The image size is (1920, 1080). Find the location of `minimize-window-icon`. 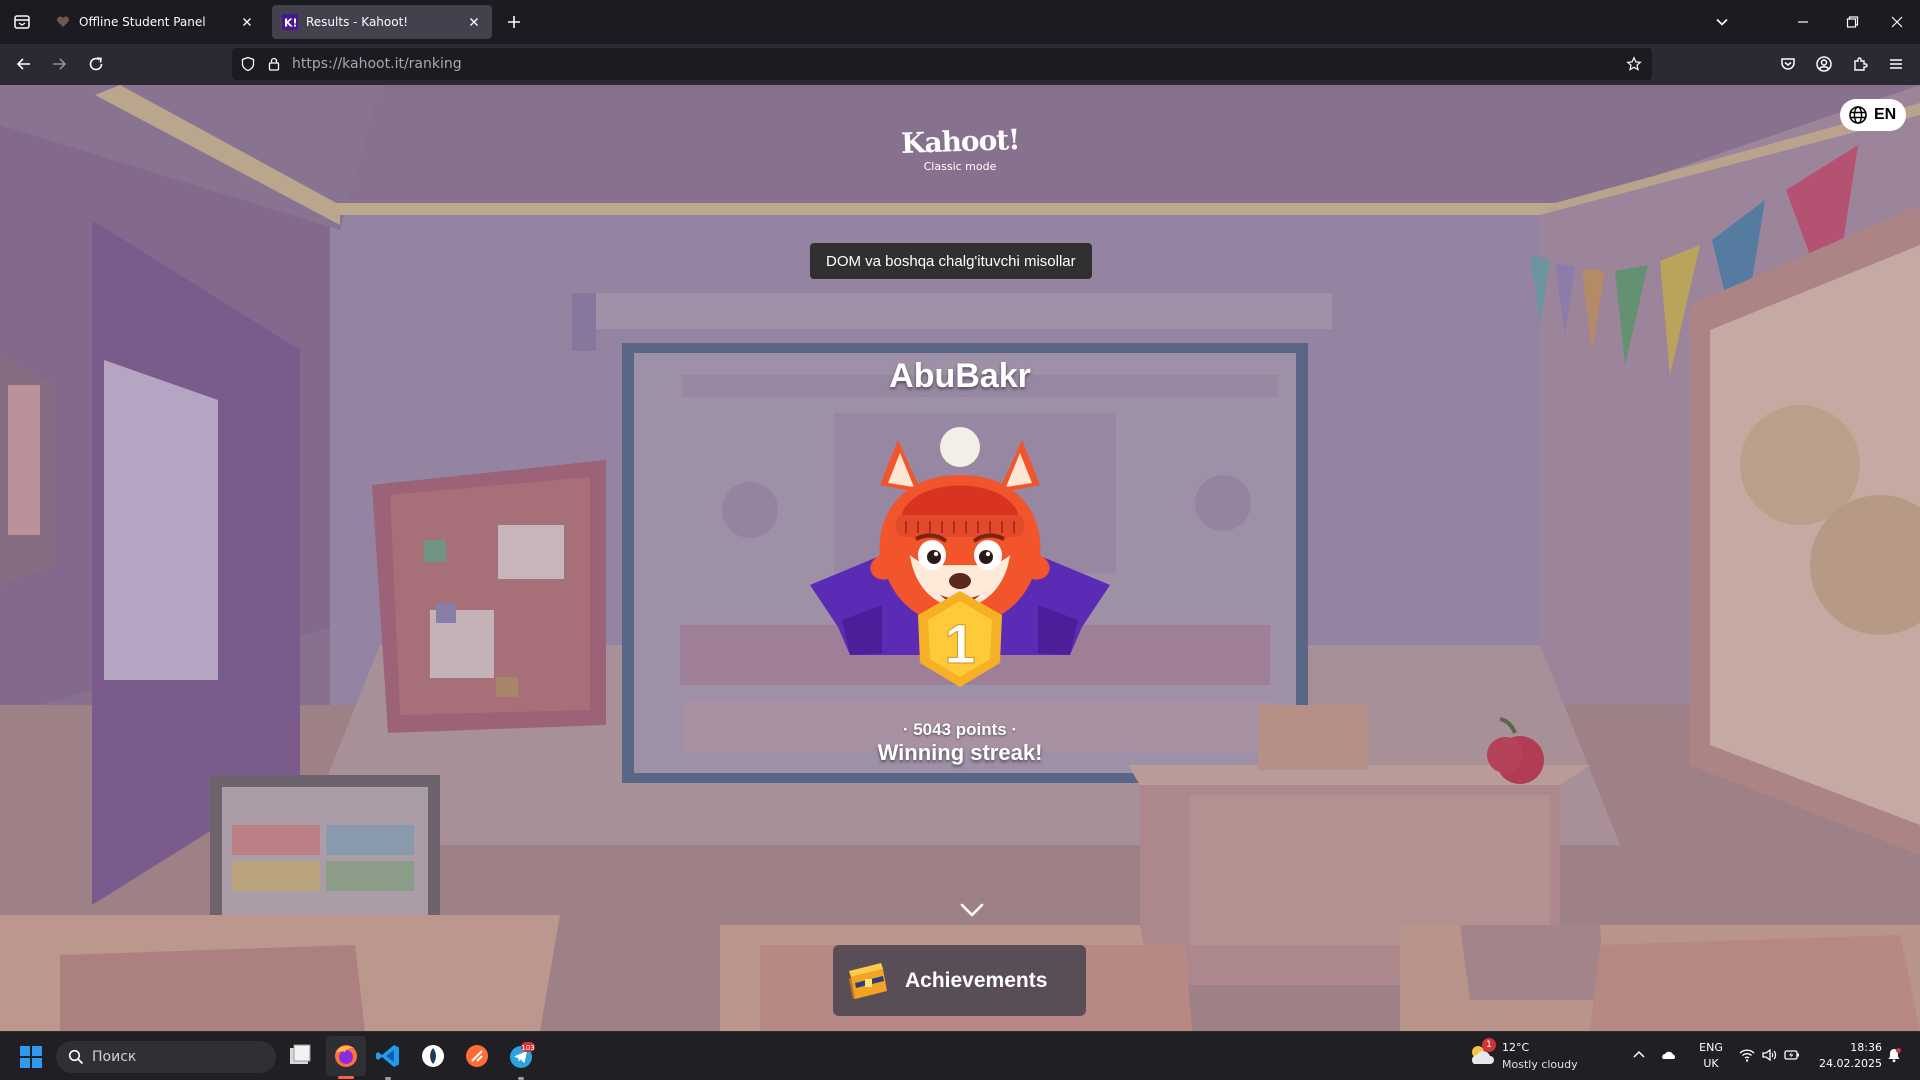

minimize-window-icon is located at coordinates (1803, 22).